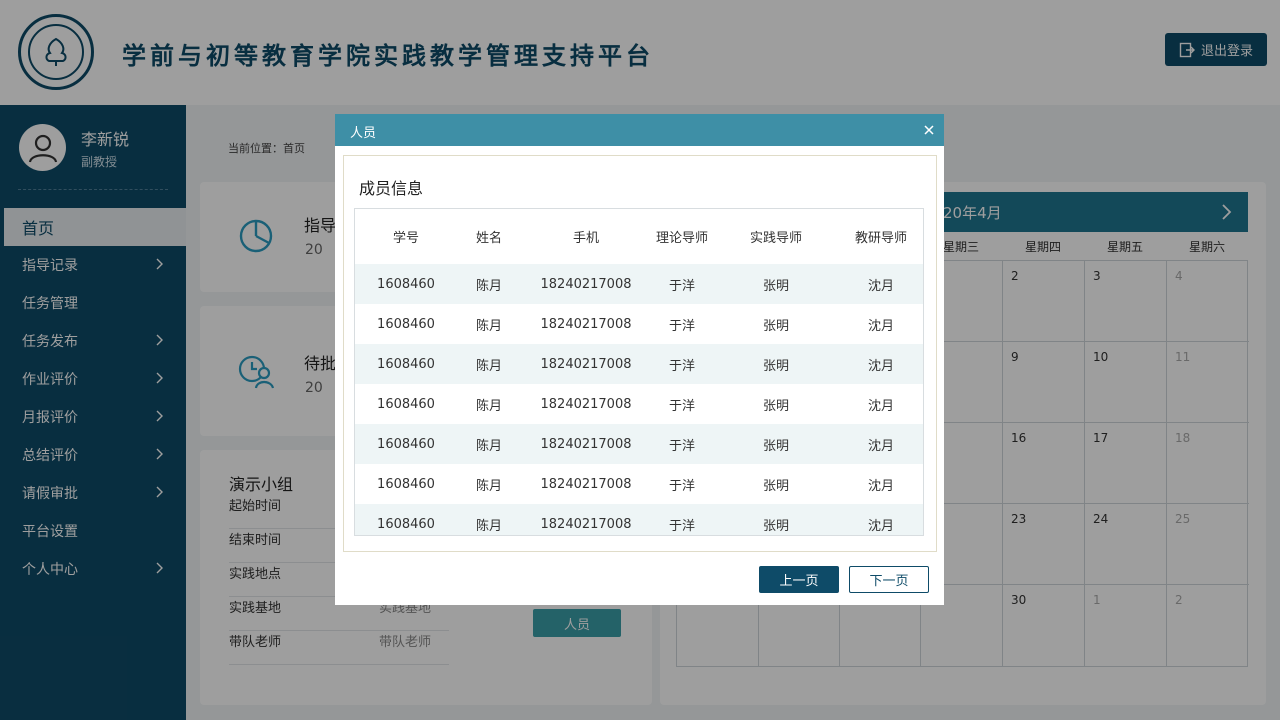 Image resolution: width=1280 pixels, height=720 pixels. Describe the element at coordinates (391, 188) in the screenshot. I see `panel-title: 成员信息` at that location.